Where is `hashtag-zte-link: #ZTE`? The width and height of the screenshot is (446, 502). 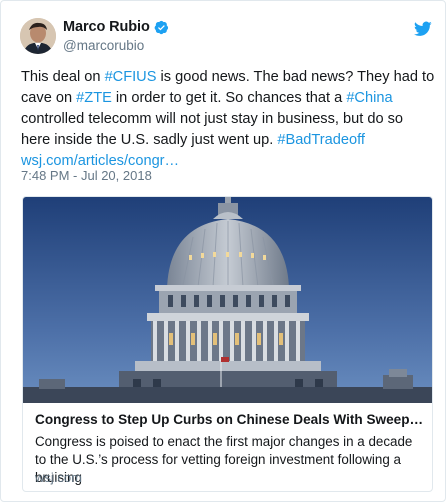
hashtag-zte-link: #ZTE is located at coordinates (94, 98).